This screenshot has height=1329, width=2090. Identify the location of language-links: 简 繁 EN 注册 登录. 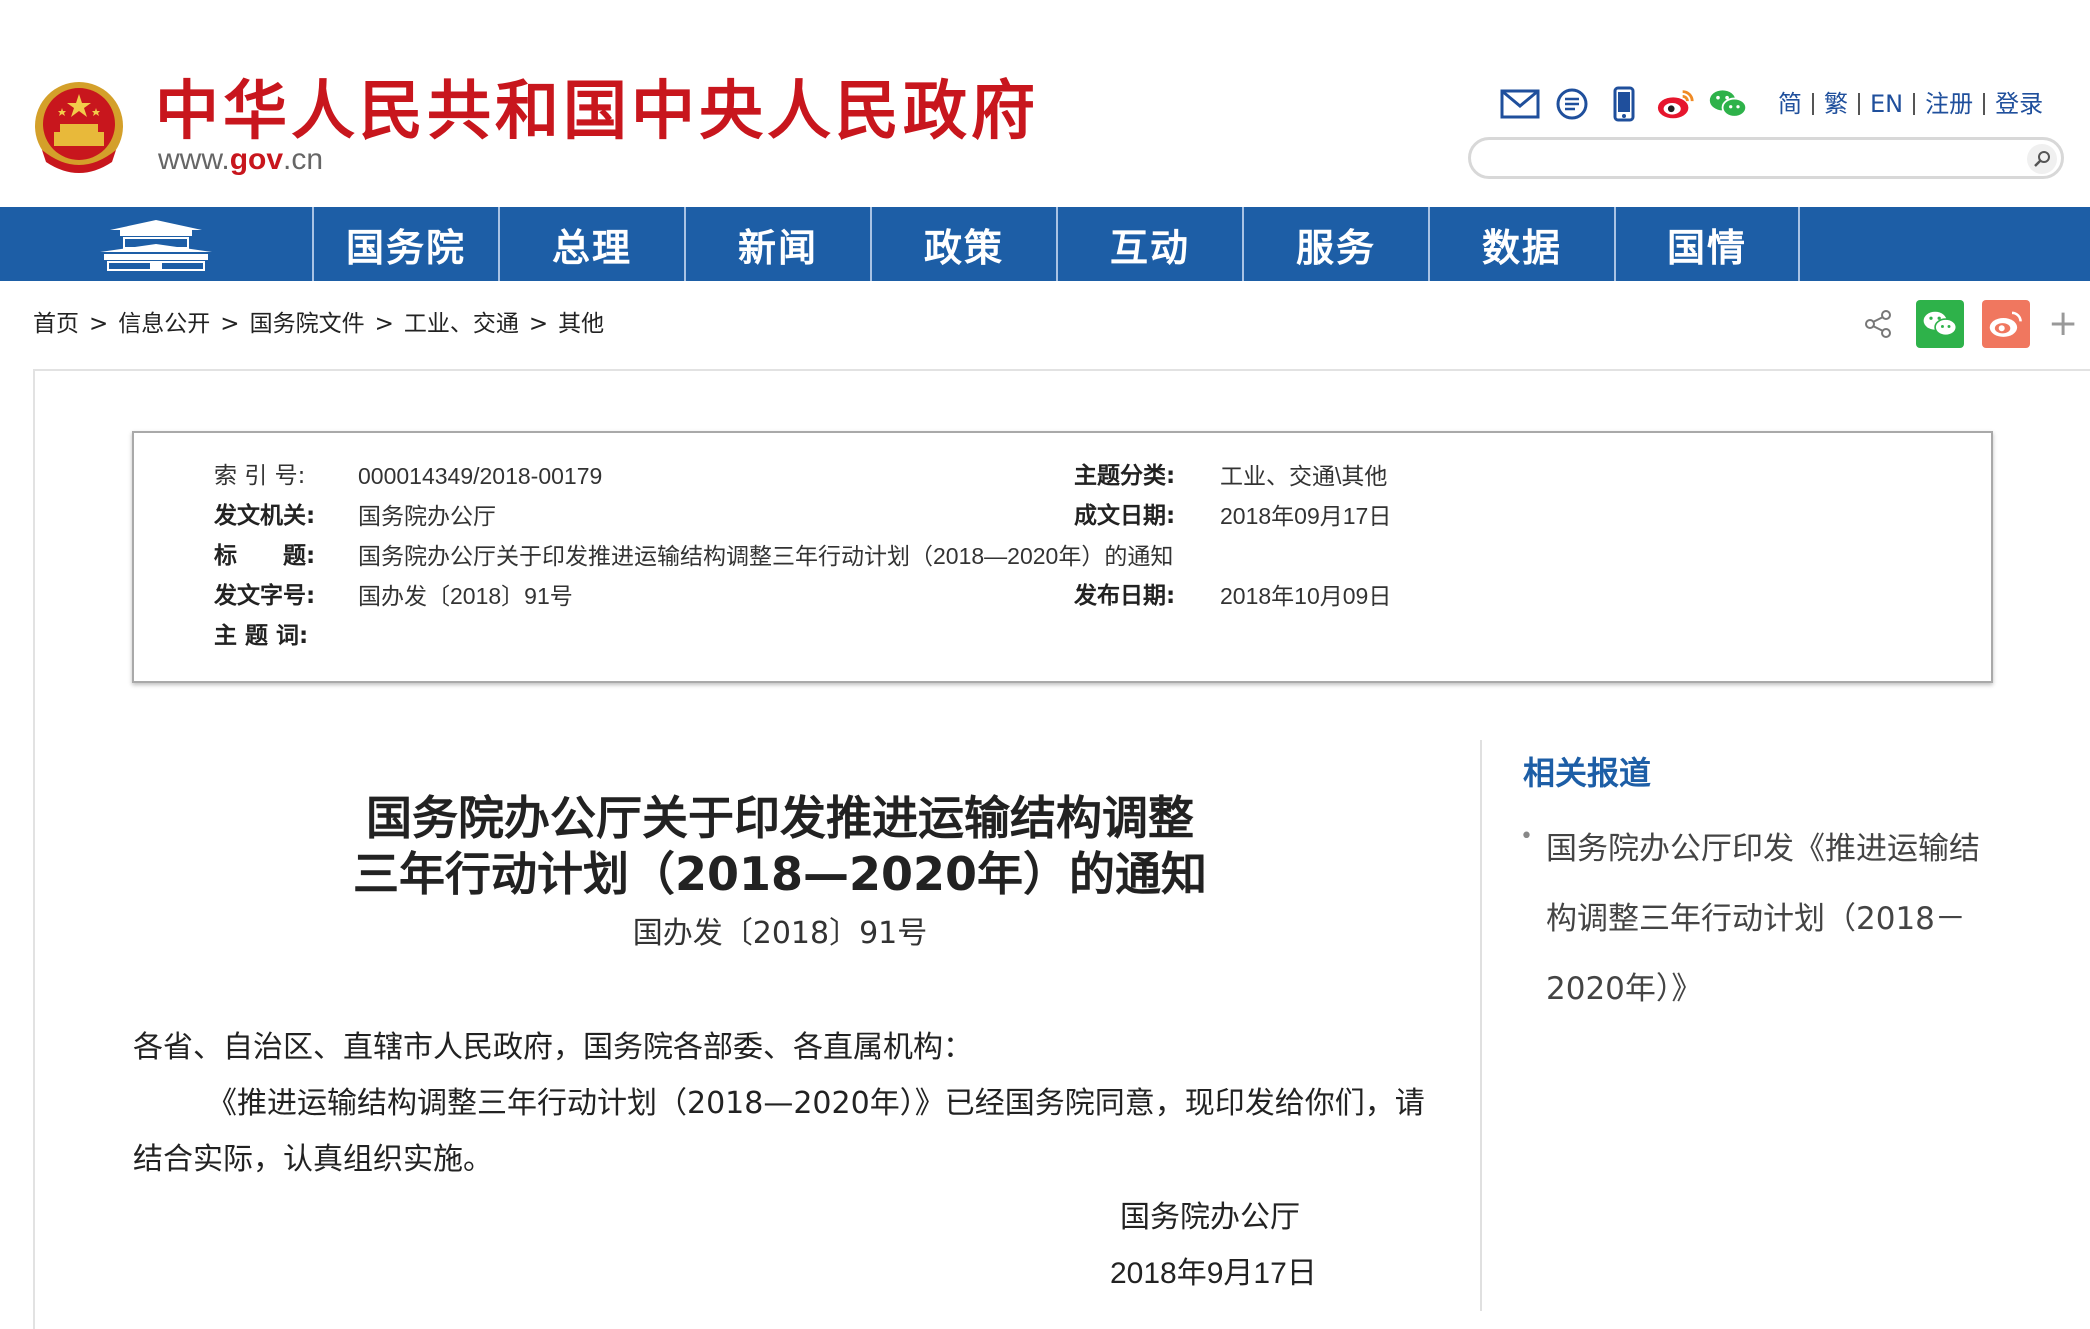
(1910, 104).